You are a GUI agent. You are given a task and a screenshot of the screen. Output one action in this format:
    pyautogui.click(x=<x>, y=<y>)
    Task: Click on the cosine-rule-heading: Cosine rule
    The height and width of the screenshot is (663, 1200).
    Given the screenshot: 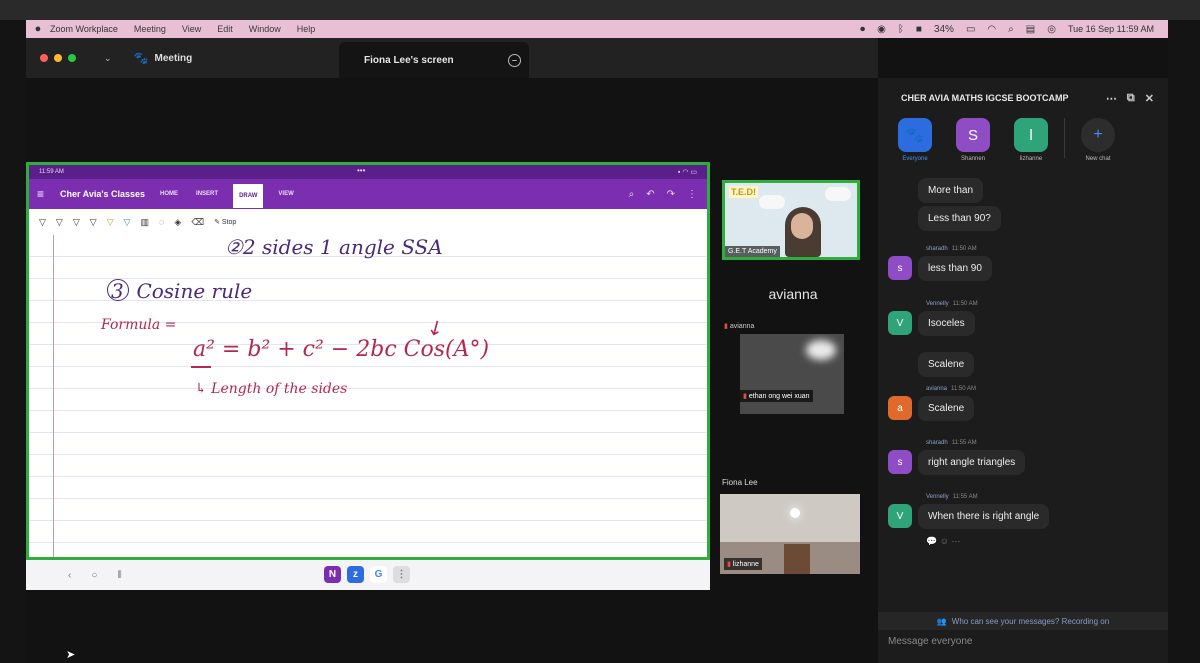 What is the action you would take?
    pyautogui.click(x=194, y=291)
    